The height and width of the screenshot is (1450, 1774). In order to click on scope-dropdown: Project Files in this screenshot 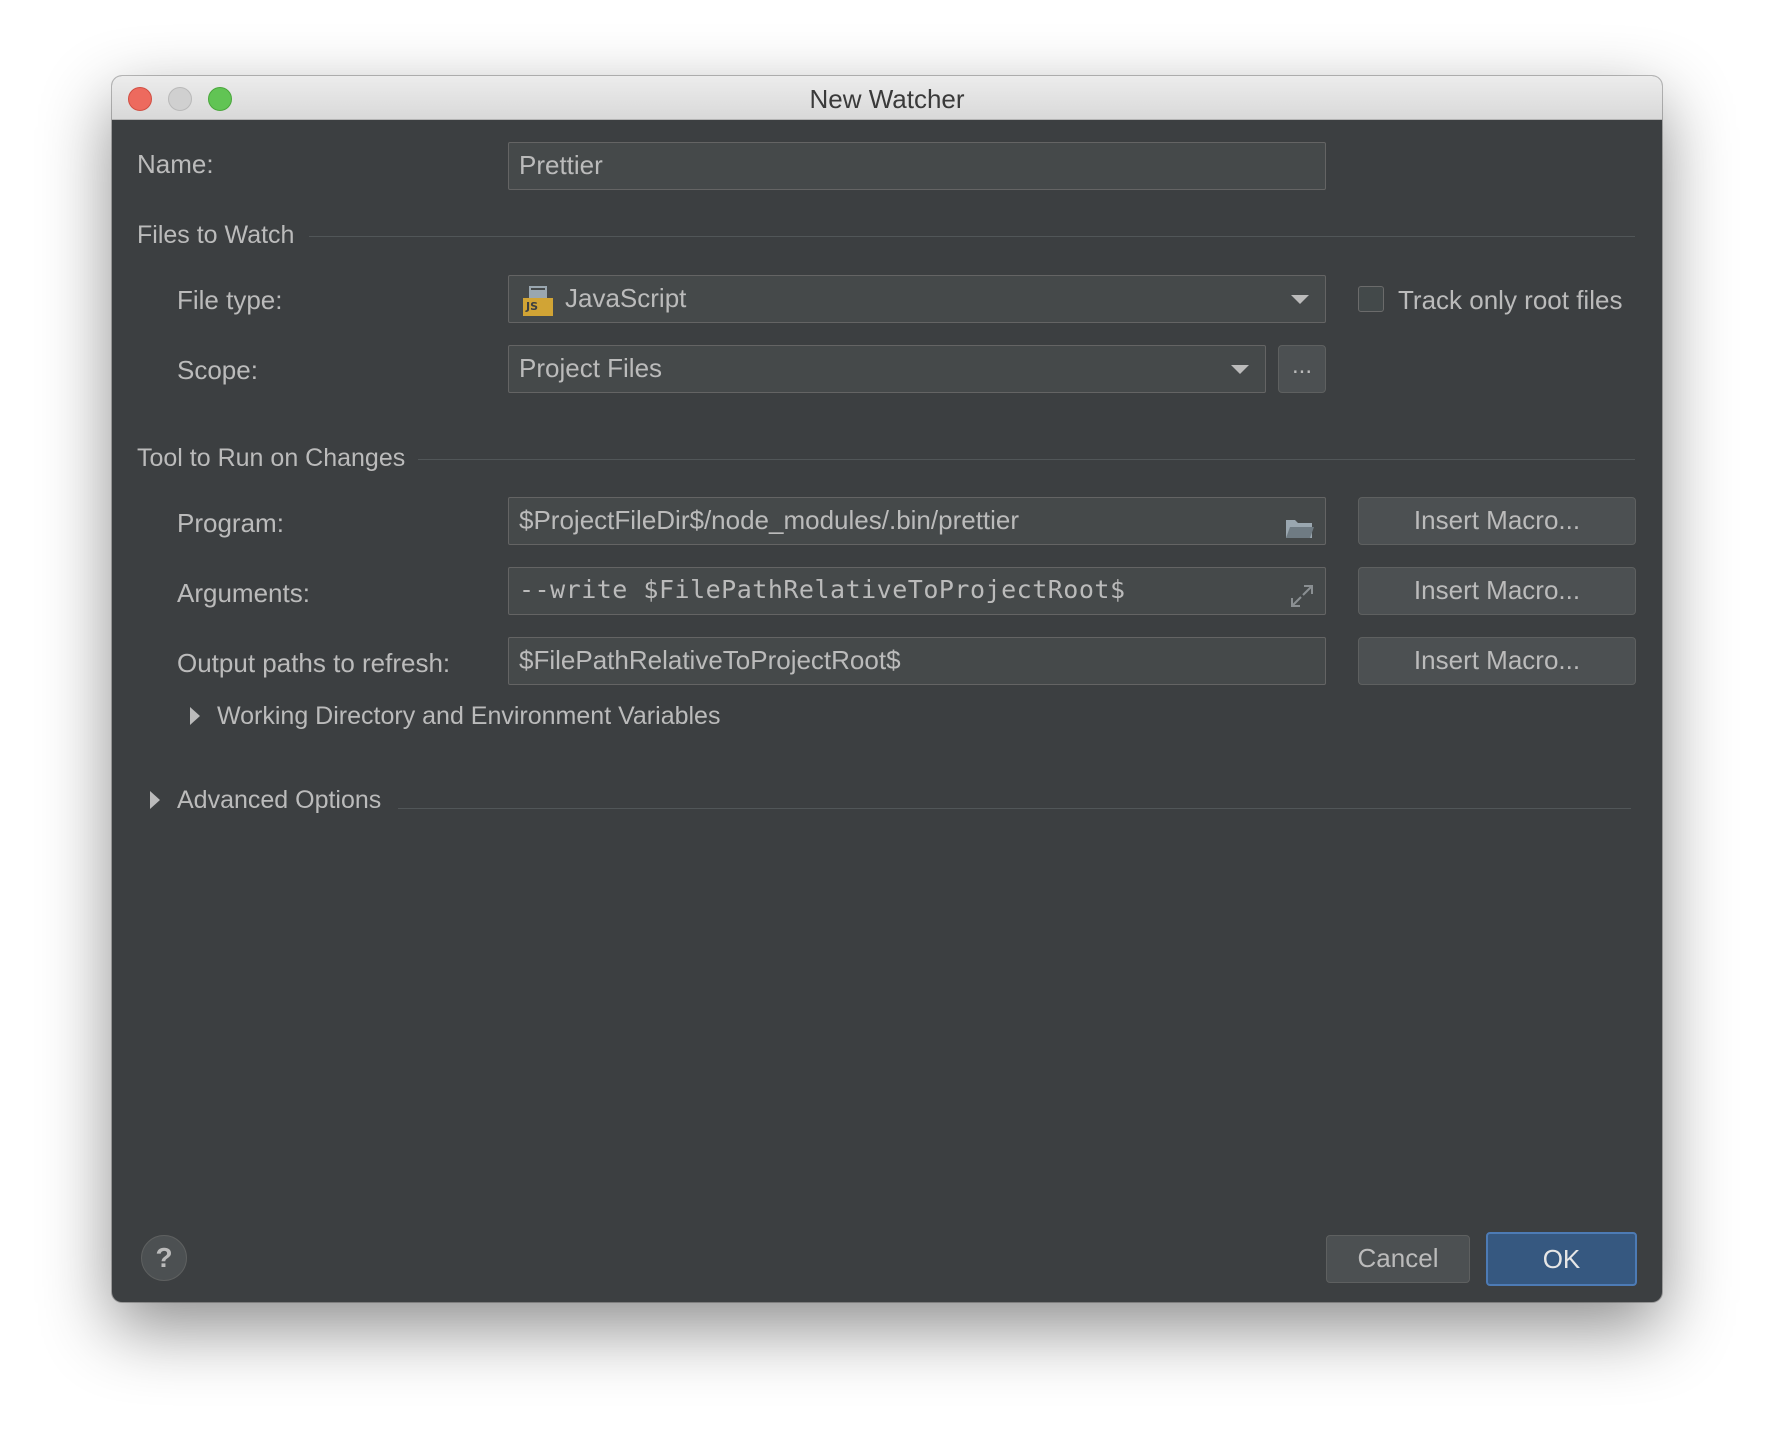, I will do `click(887, 369)`.